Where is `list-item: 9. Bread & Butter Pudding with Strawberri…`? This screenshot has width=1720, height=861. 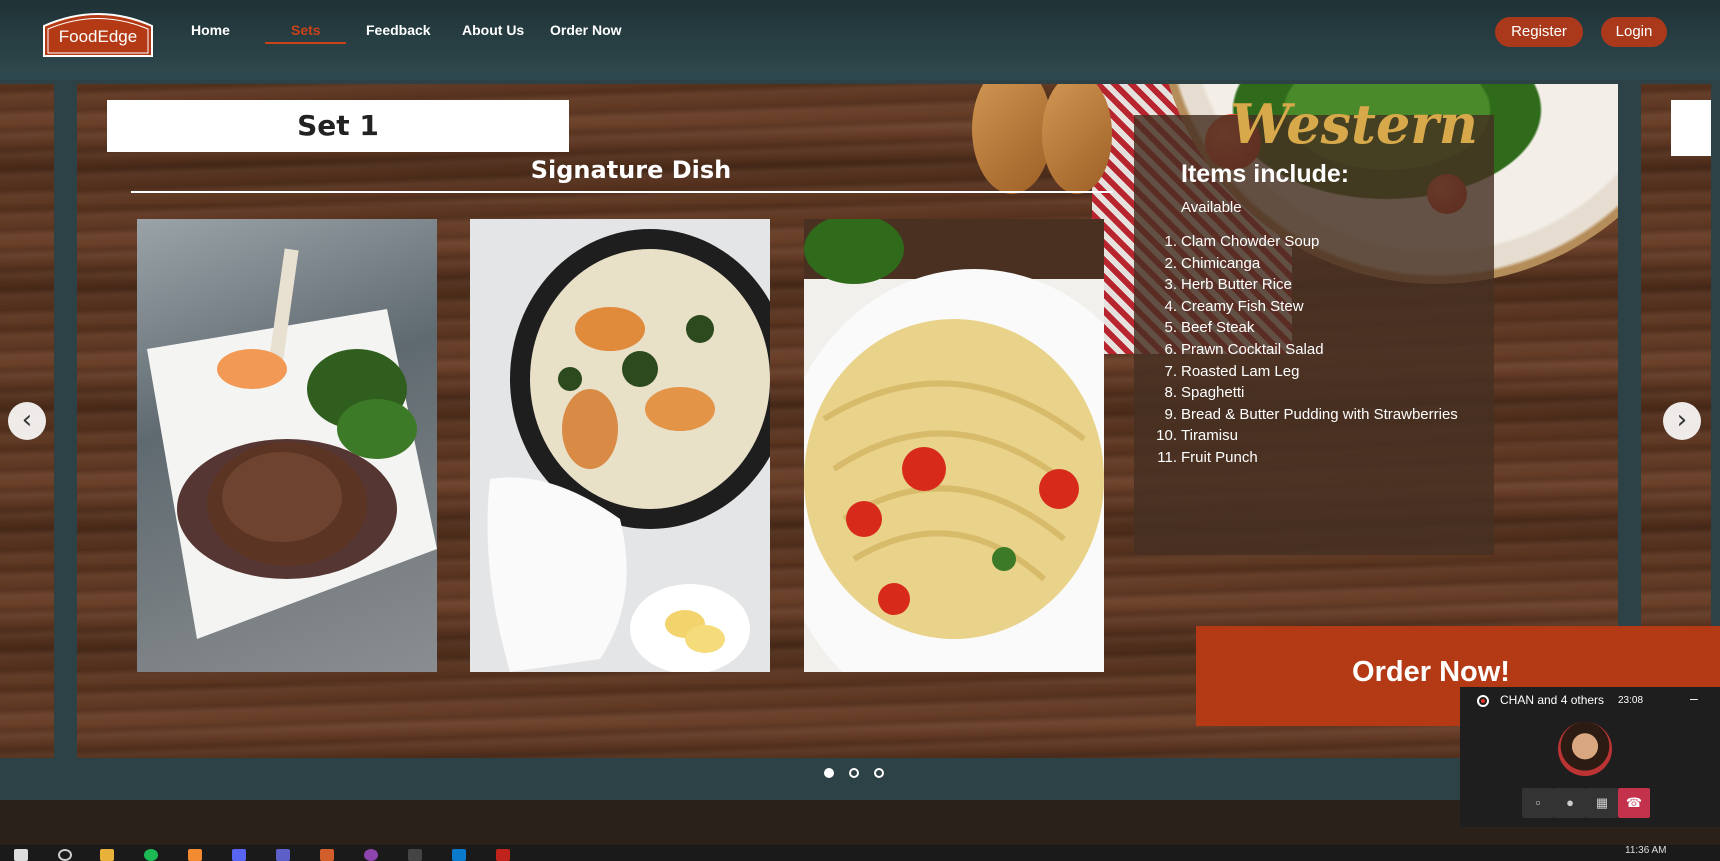 list-item: 9. Bread & Butter Pudding with Strawberri… is located at coordinates (1311, 414).